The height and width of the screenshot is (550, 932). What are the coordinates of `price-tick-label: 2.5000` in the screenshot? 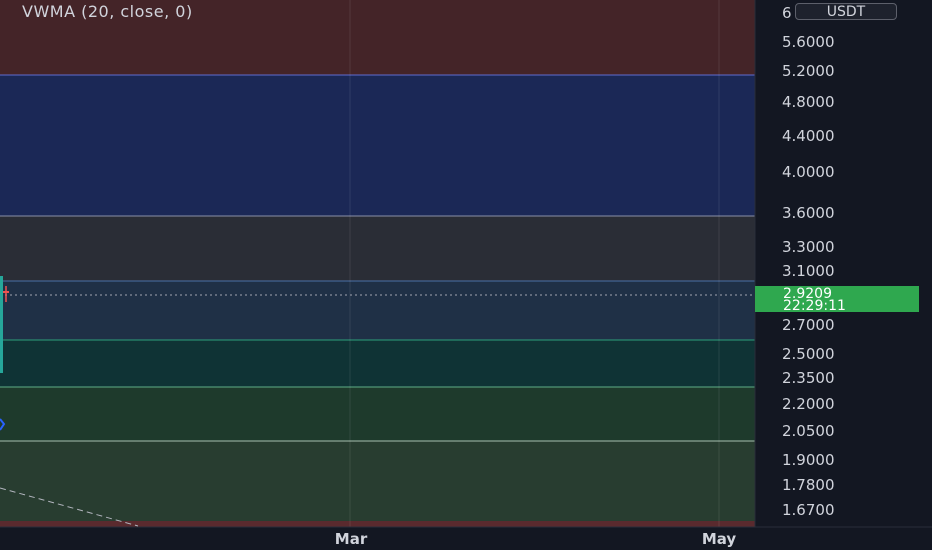 It's located at (808, 354).